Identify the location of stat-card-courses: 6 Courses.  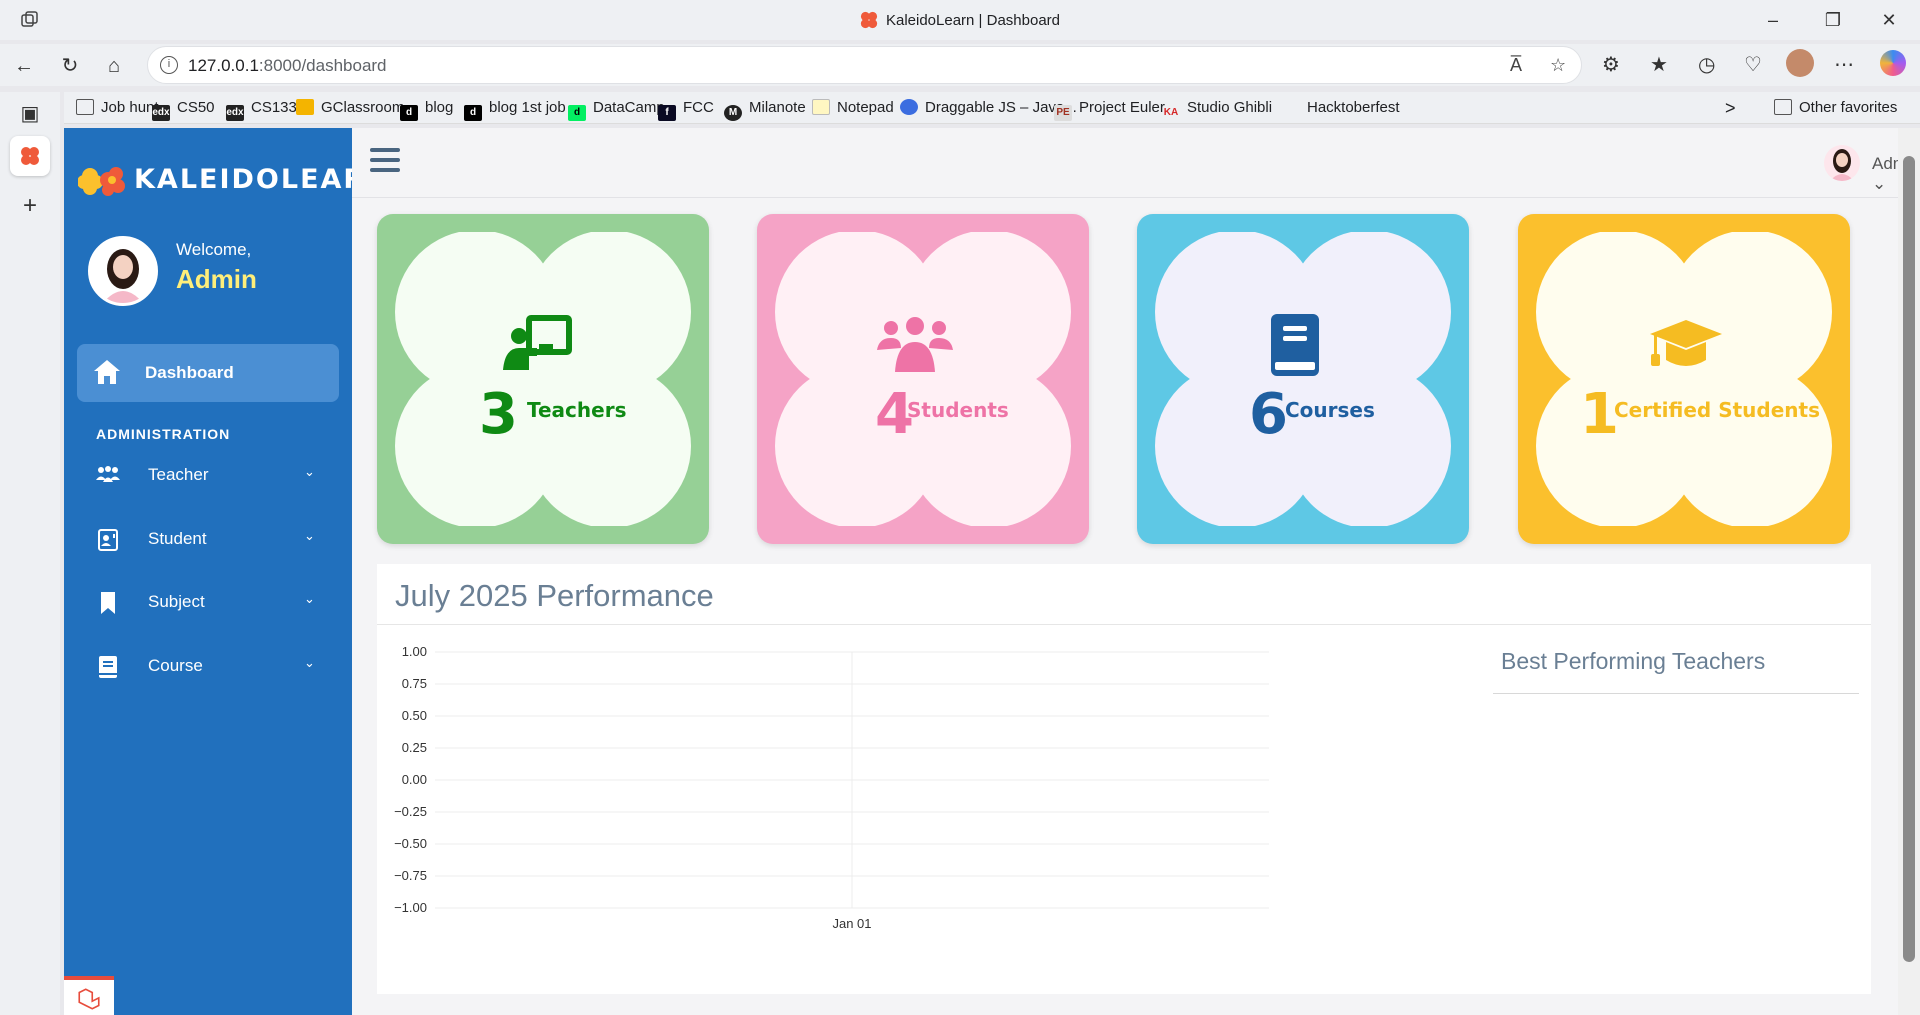
(1303, 379).